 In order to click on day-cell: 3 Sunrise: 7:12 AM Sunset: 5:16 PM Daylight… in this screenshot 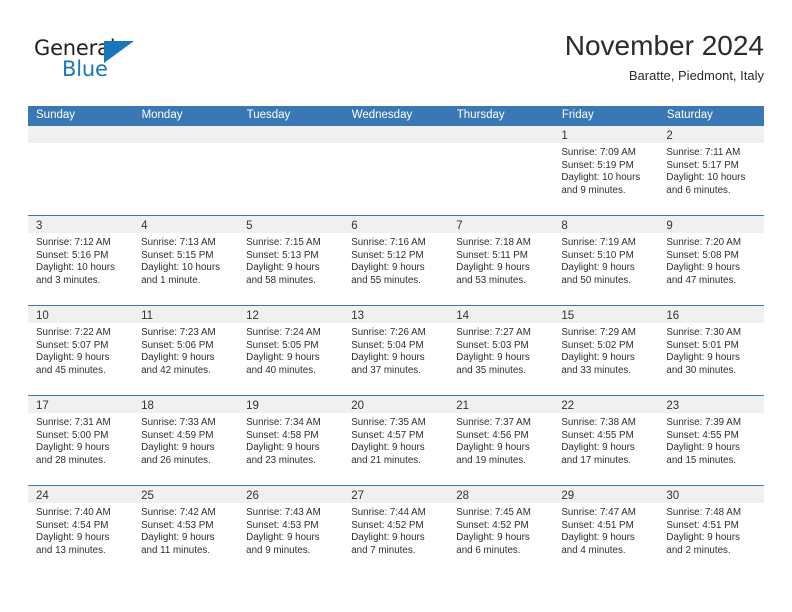, I will do `click(81, 260)`.